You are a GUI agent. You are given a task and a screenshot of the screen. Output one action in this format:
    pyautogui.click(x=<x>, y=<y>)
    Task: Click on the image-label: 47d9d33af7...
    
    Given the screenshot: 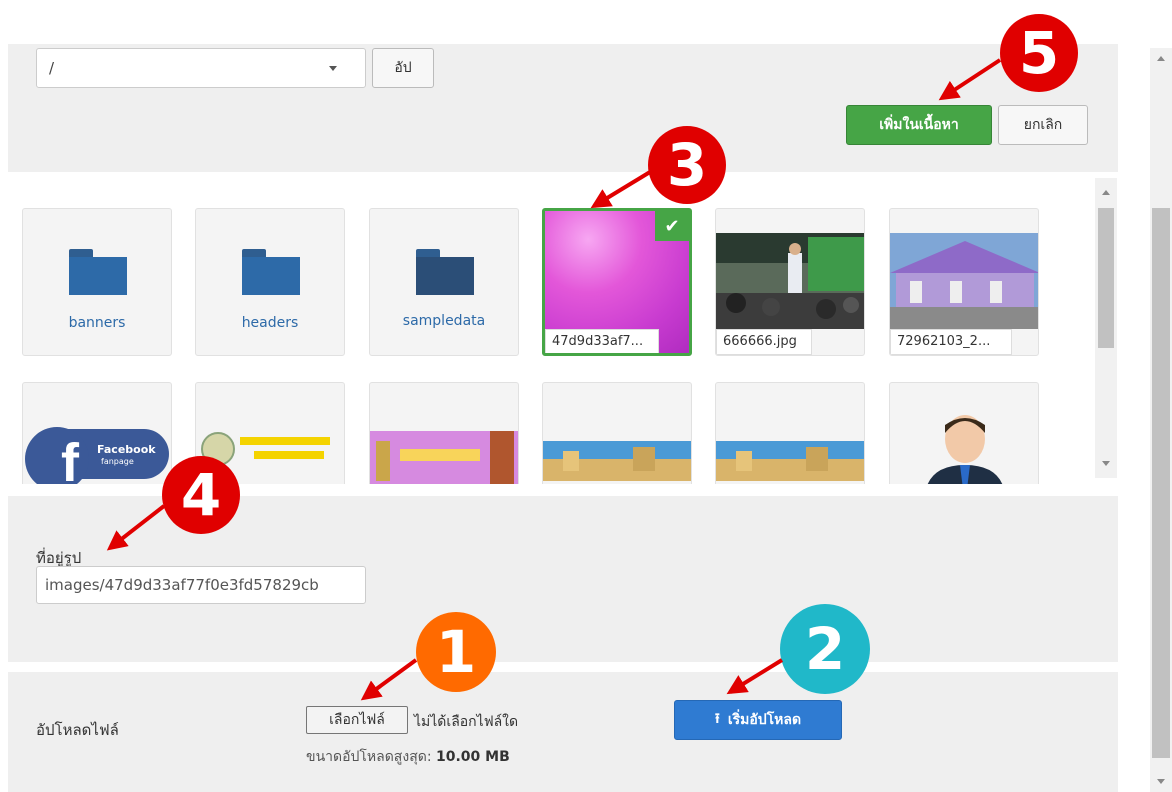 What is the action you would take?
    pyautogui.click(x=602, y=341)
    